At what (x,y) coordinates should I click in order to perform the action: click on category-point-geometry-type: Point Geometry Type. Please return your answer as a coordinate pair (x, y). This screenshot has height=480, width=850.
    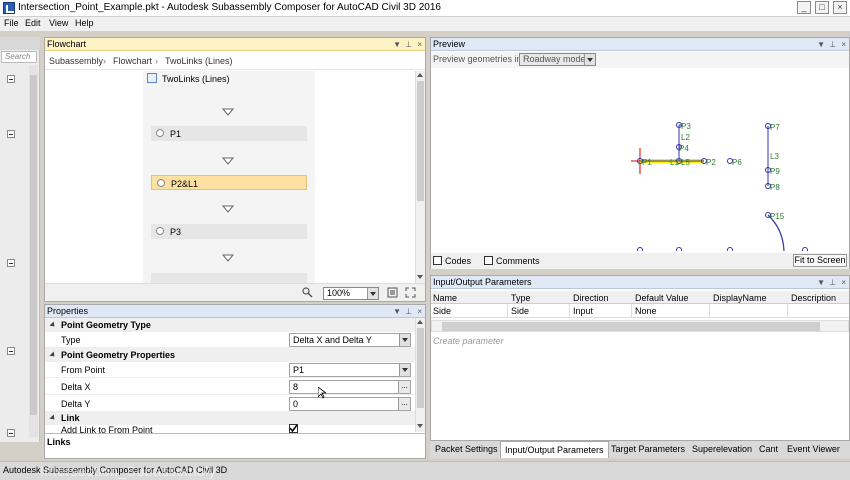
    Looking at the image, I should click on (231, 325).